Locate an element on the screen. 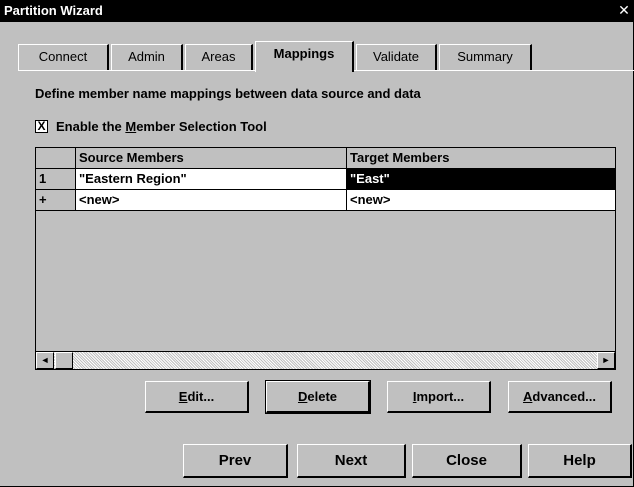 The image size is (634, 487). target-members-header: Target Members is located at coordinates (481, 158).